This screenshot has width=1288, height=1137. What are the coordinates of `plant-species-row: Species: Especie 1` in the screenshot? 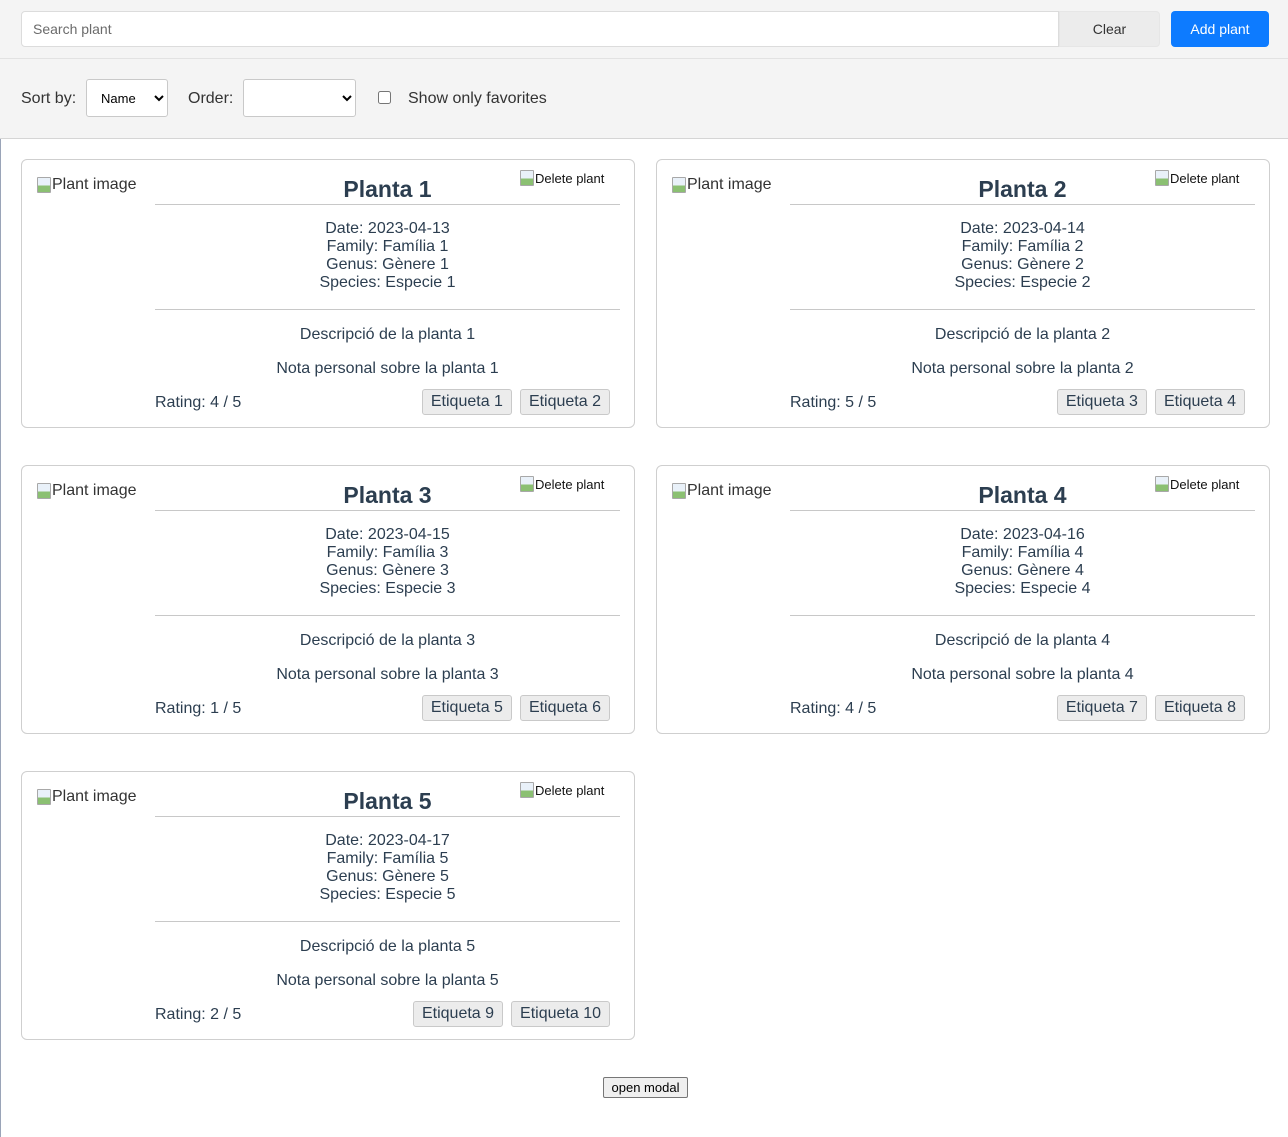 It's located at (387, 283).